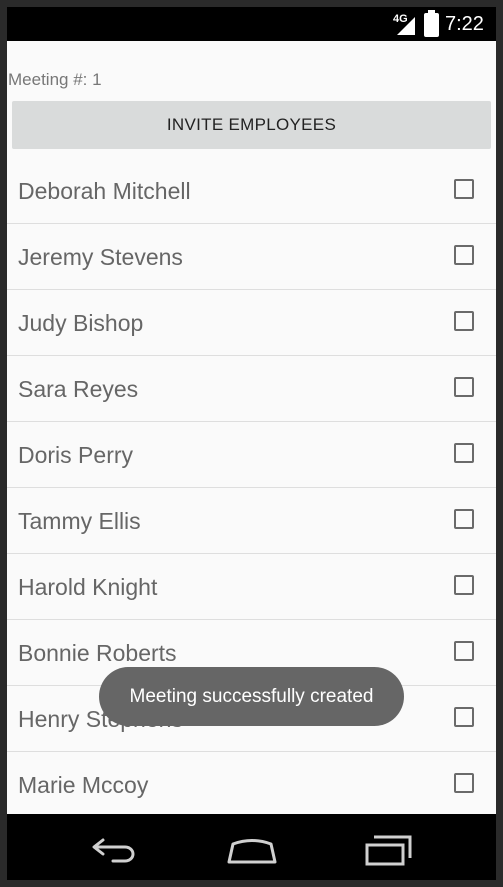 Image resolution: width=503 pixels, height=887 pixels. I want to click on employee-name: Bonnie Roberts, so click(97, 653).